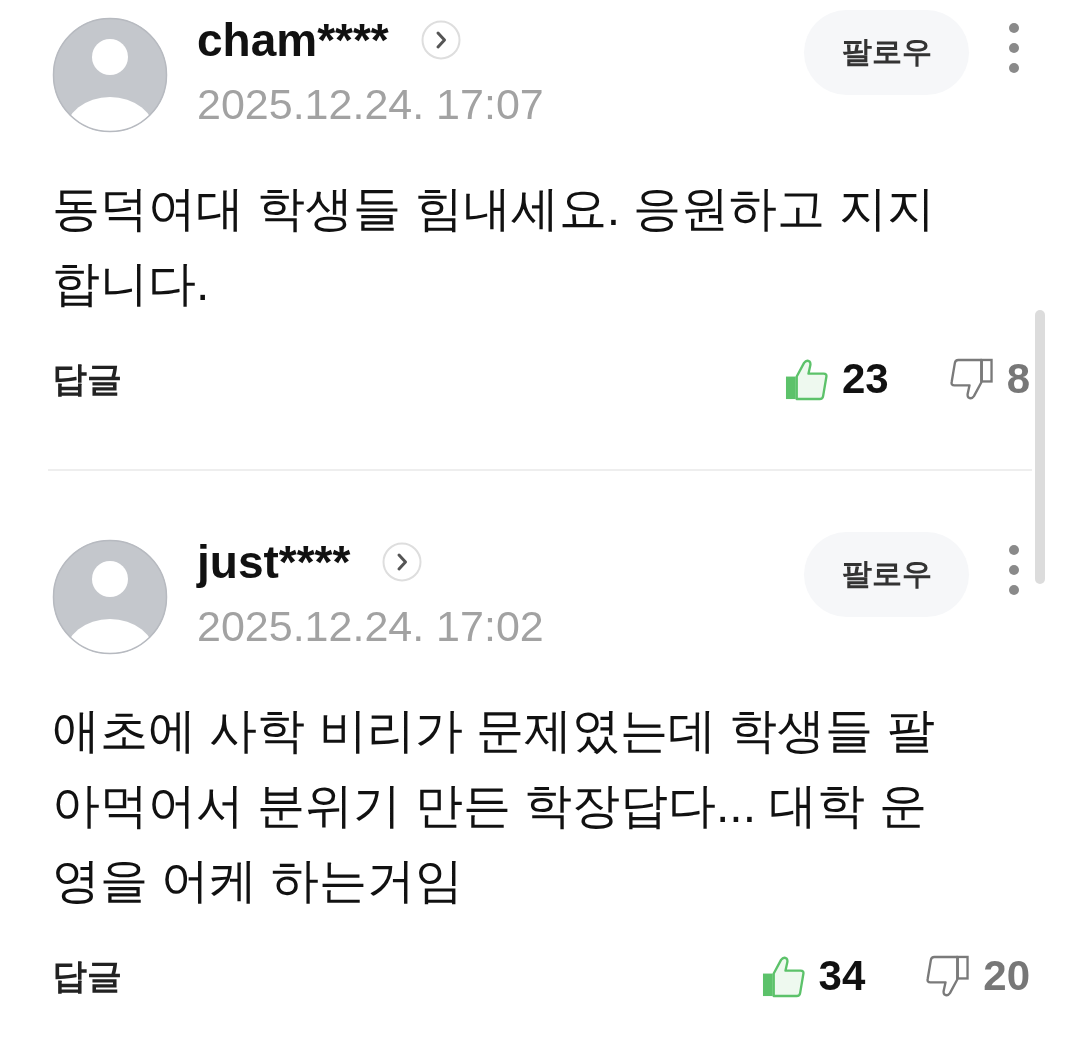 This screenshot has width=1080, height=1053. I want to click on scrollbar, so click(1040, 447).